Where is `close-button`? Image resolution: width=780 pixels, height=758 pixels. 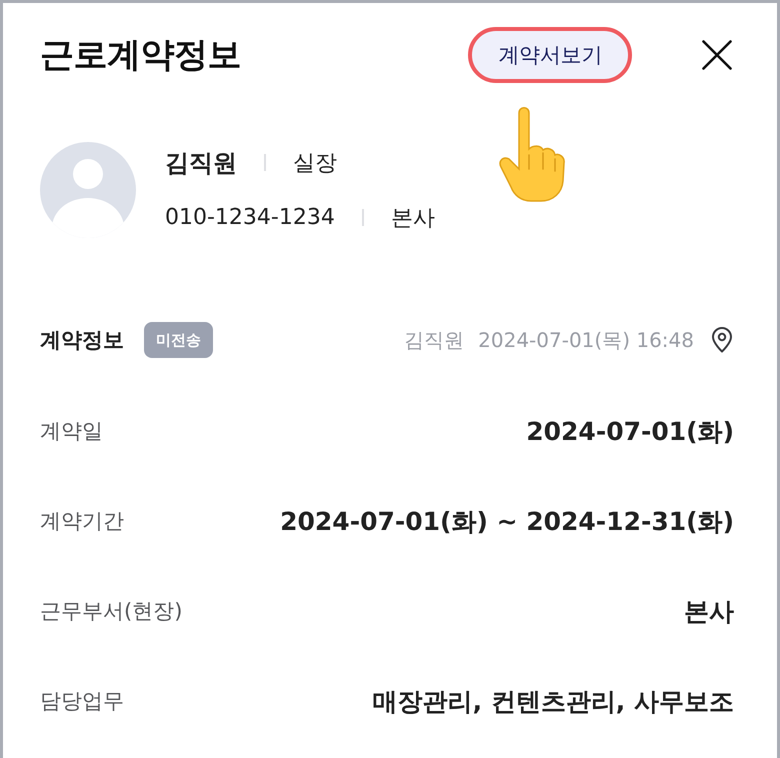
close-button is located at coordinates (717, 55).